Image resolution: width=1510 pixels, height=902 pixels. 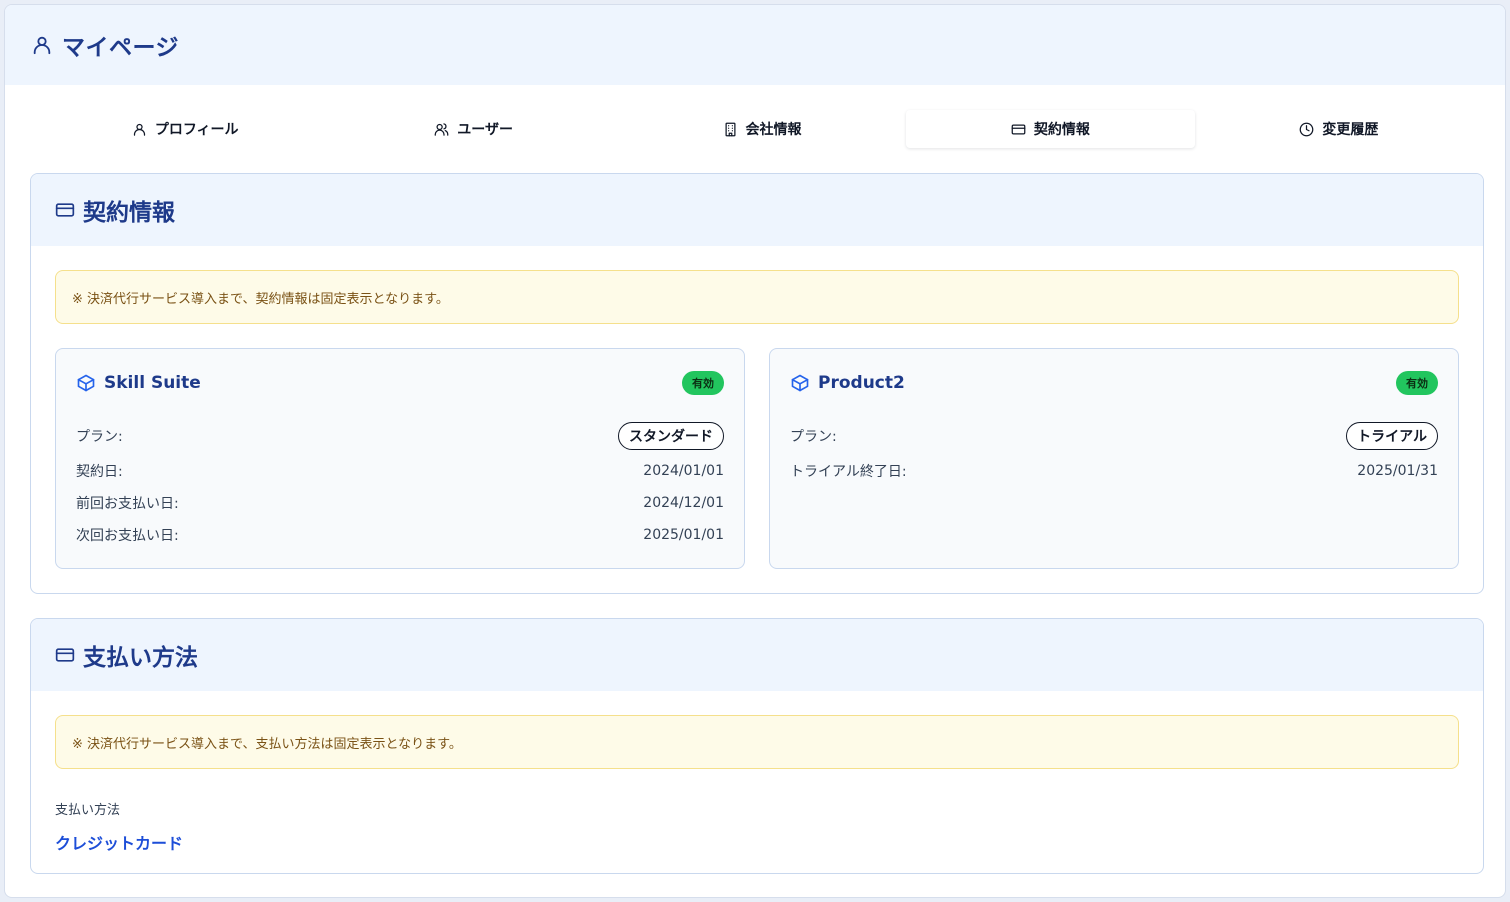 What do you see at coordinates (1350, 130) in the screenshot?
I see `tab-label: 変更履歴` at bounding box center [1350, 130].